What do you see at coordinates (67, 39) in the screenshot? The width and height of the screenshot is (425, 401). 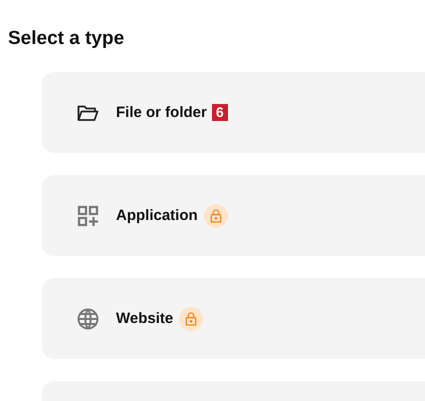 I see `section-heading: Select a type` at bounding box center [67, 39].